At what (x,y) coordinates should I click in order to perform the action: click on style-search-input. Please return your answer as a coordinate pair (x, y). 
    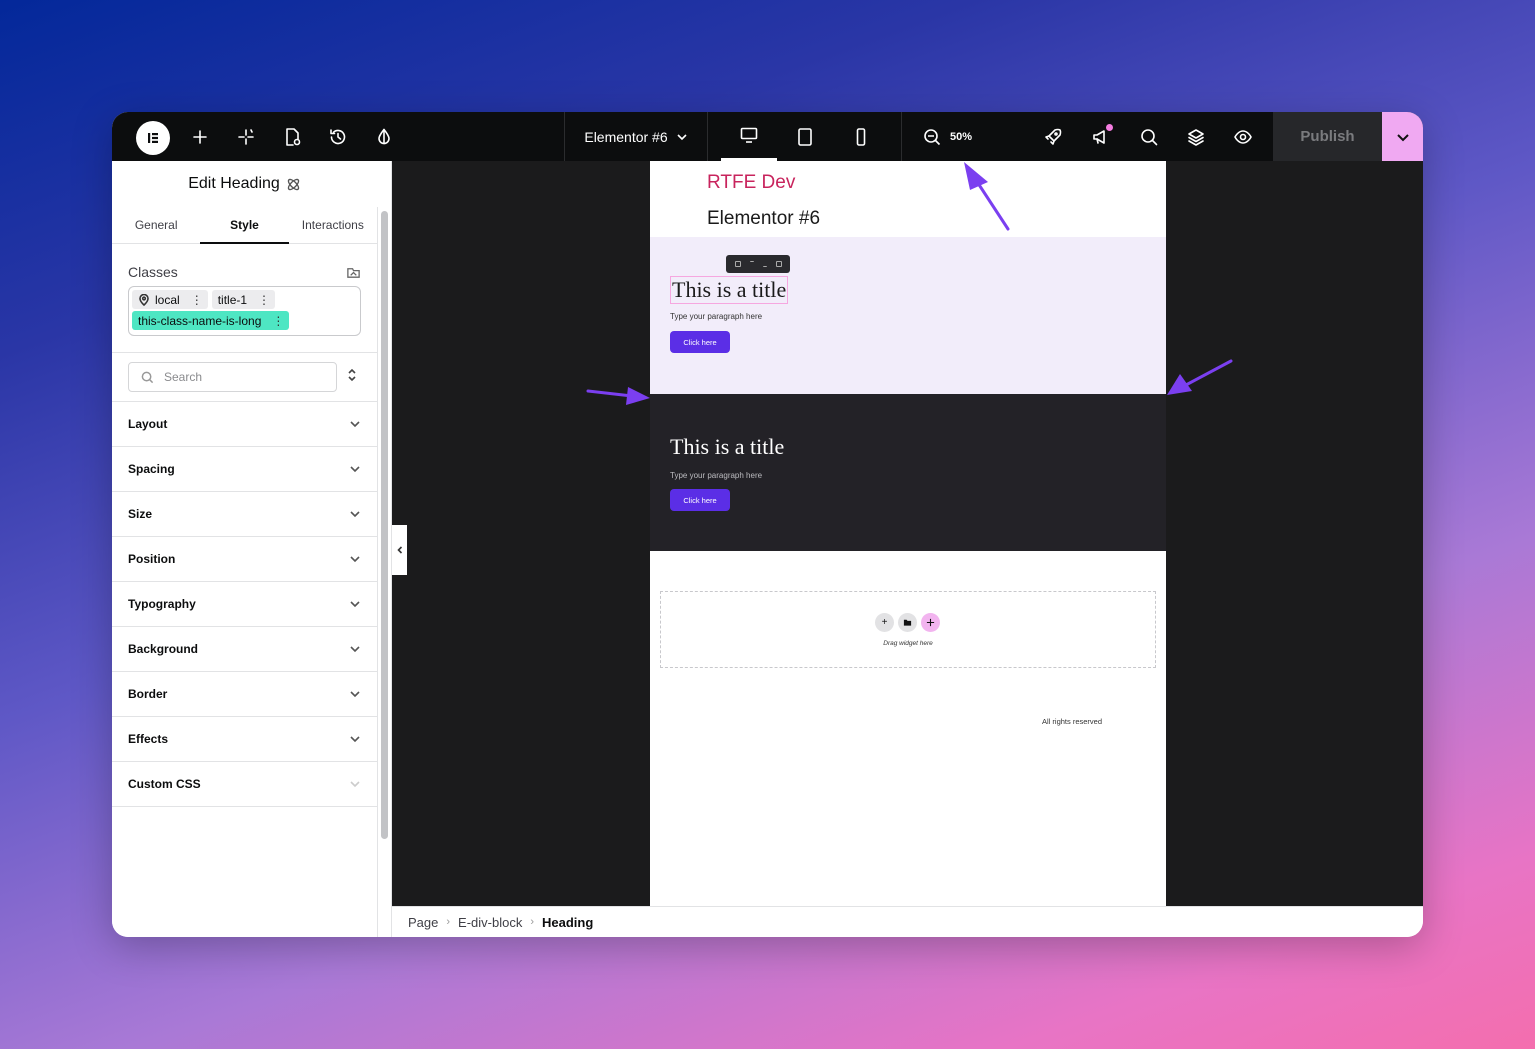
    Looking at the image, I should click on (239, 377).